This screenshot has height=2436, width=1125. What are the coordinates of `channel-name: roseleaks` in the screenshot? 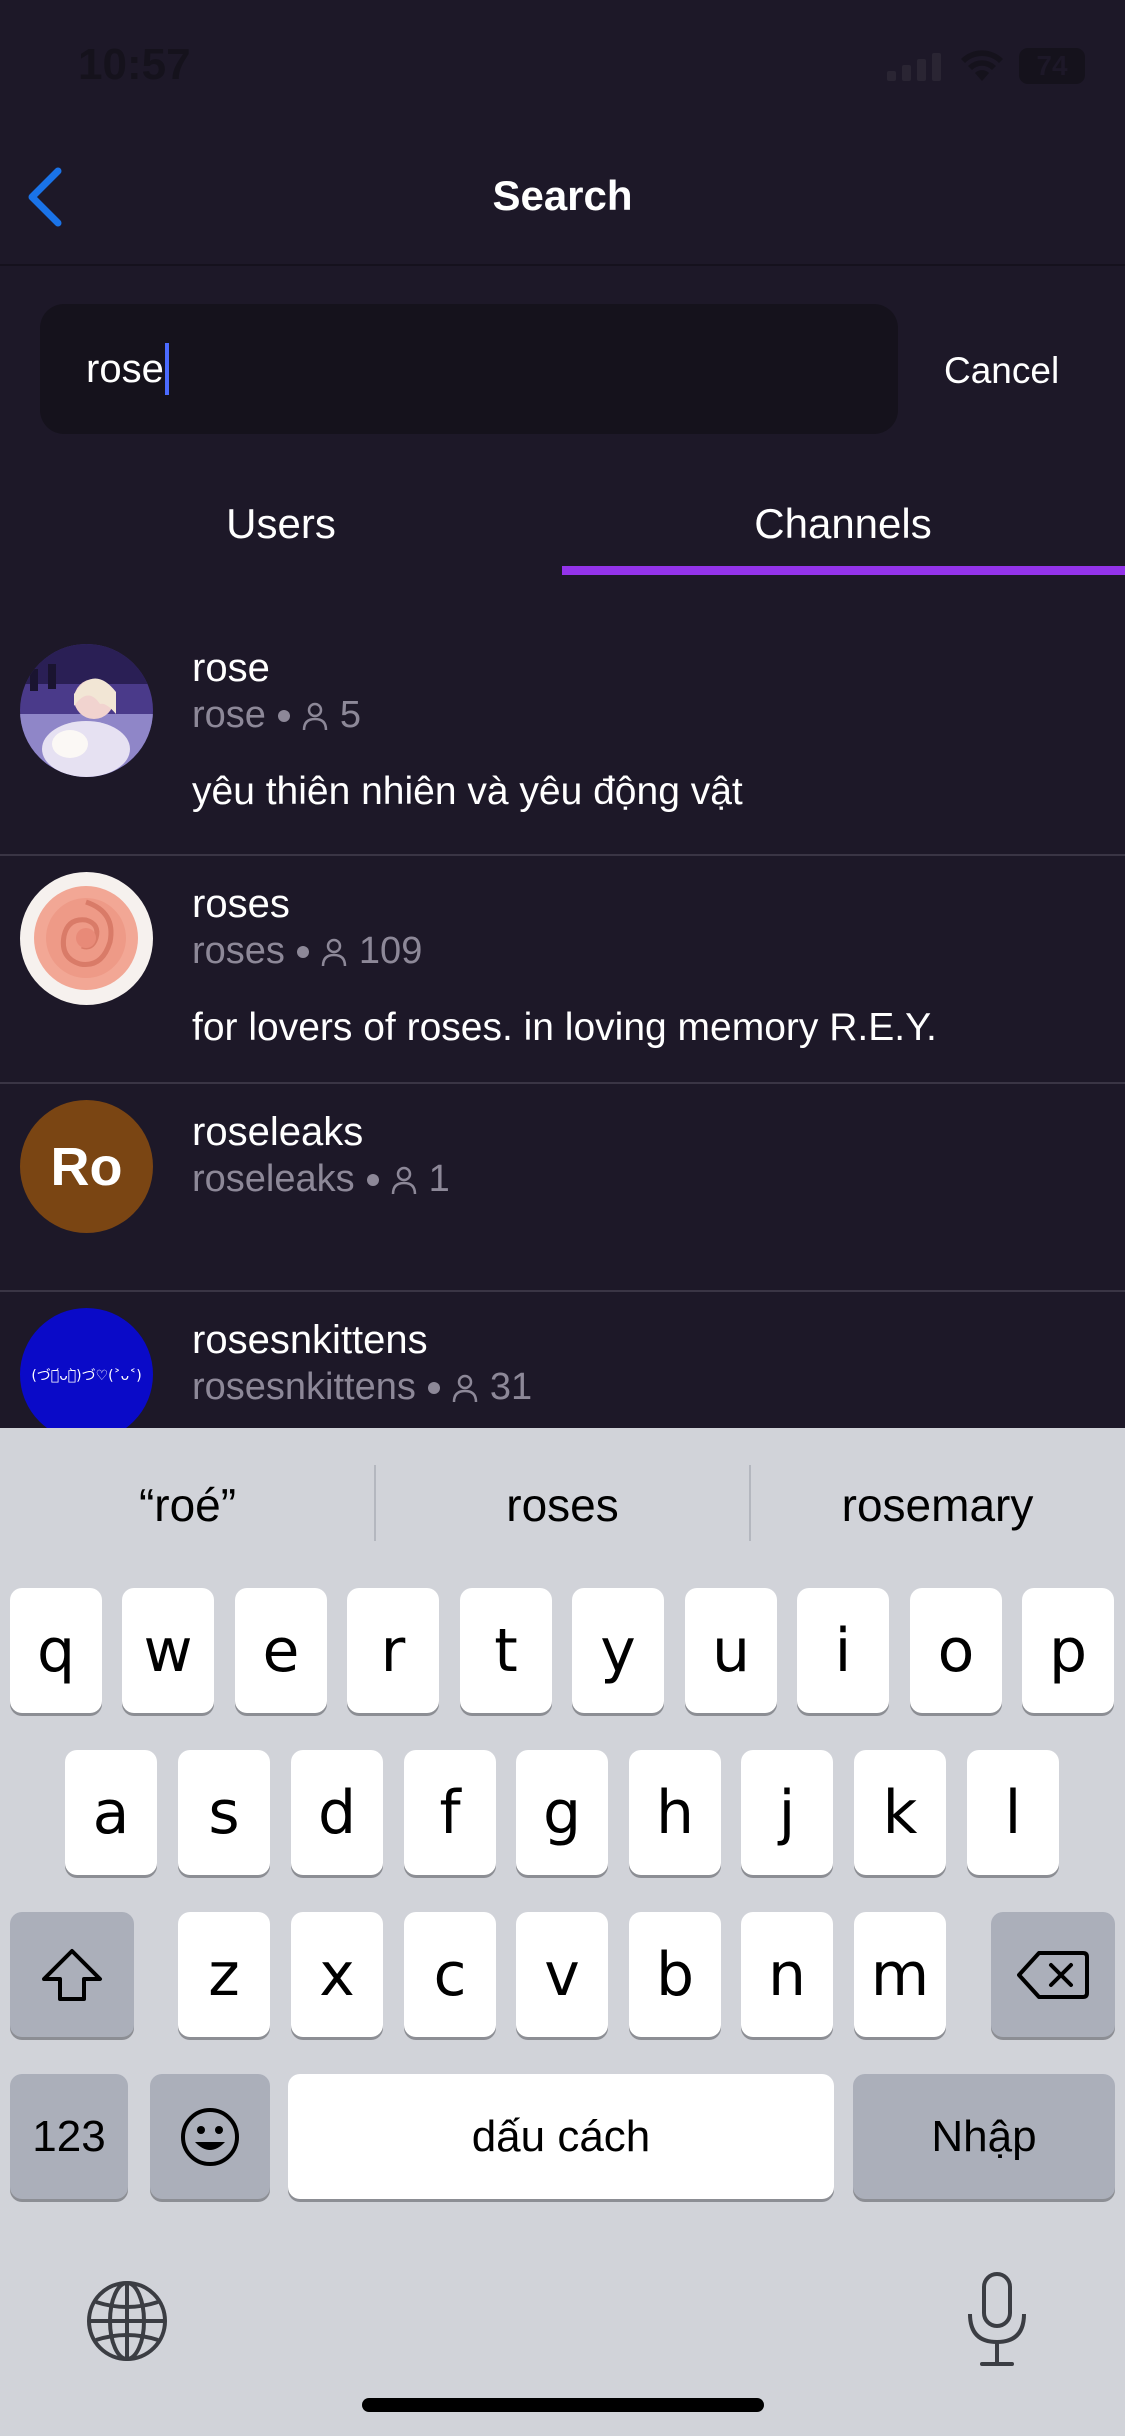 It's located at (278, 1132).